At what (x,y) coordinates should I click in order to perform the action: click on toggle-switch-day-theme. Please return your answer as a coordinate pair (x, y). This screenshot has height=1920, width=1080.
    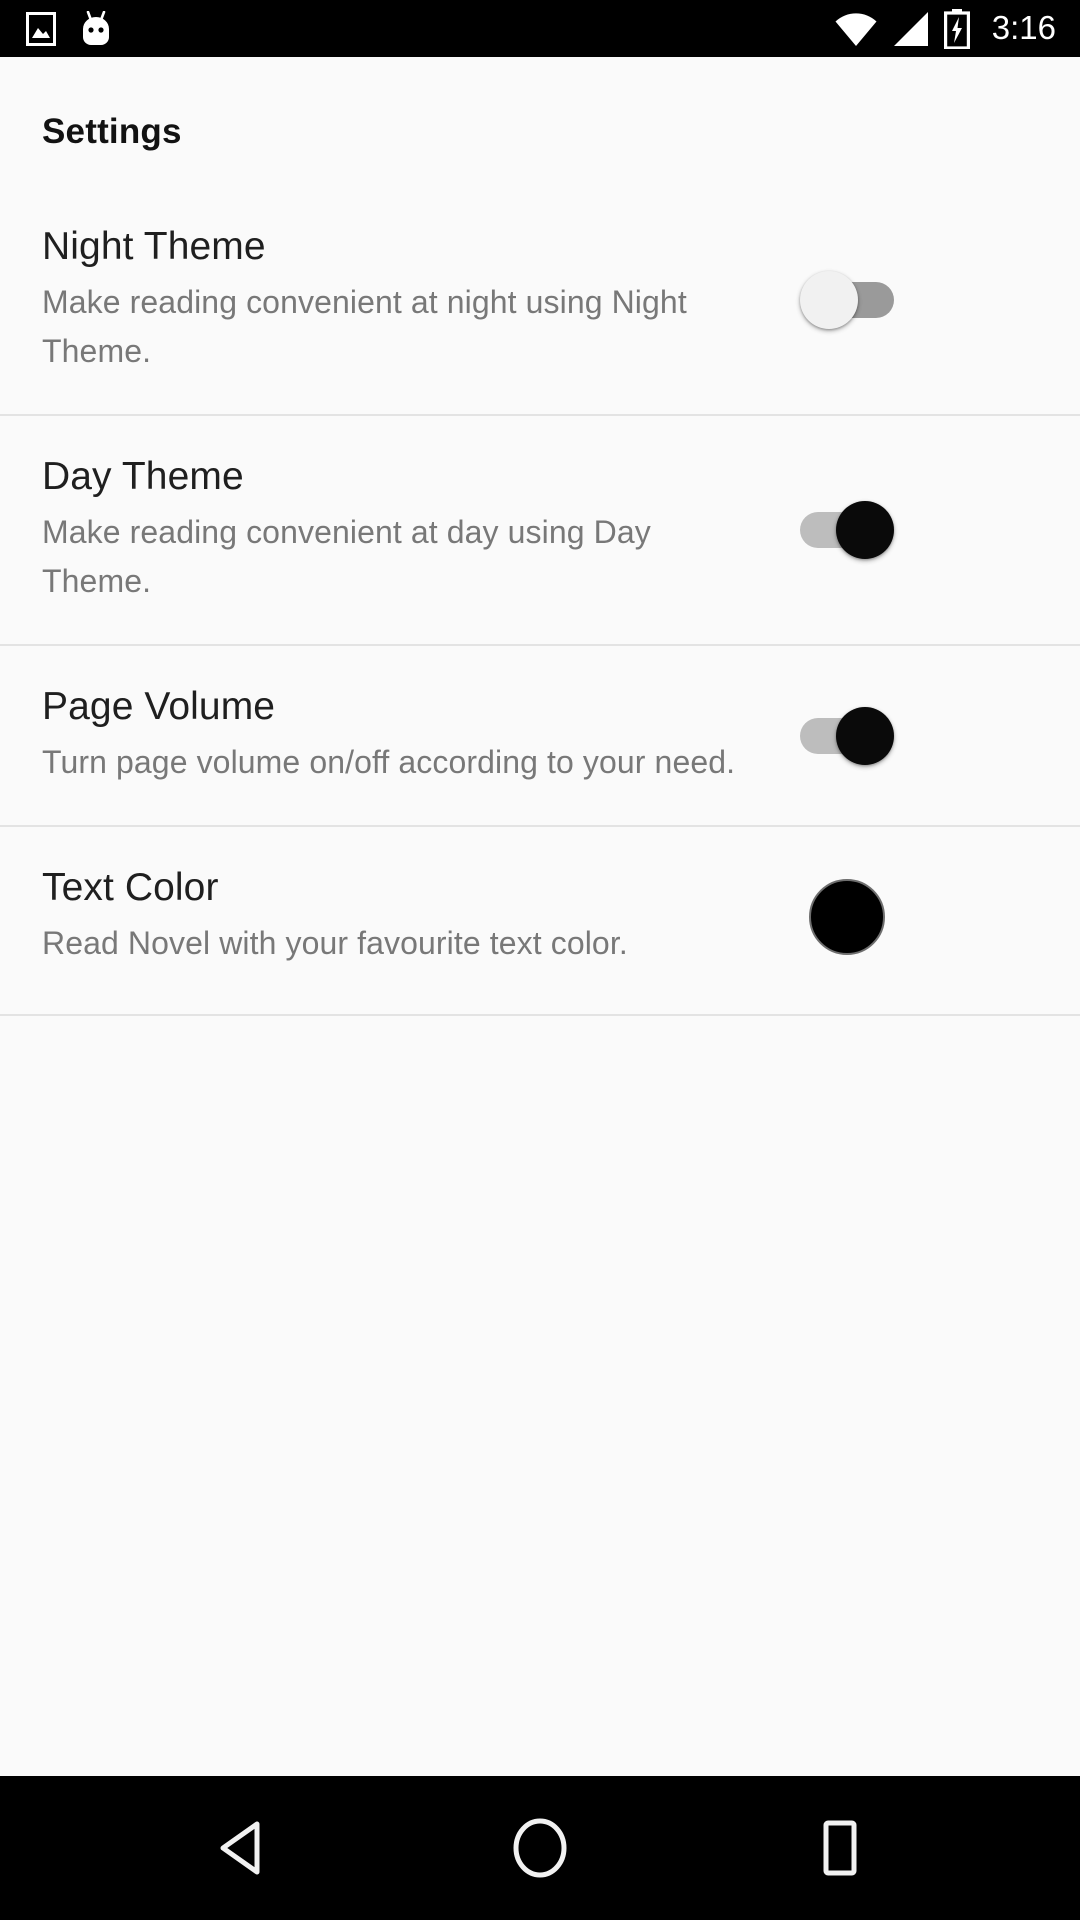
    Looking at the image, I should click on (847, 530).